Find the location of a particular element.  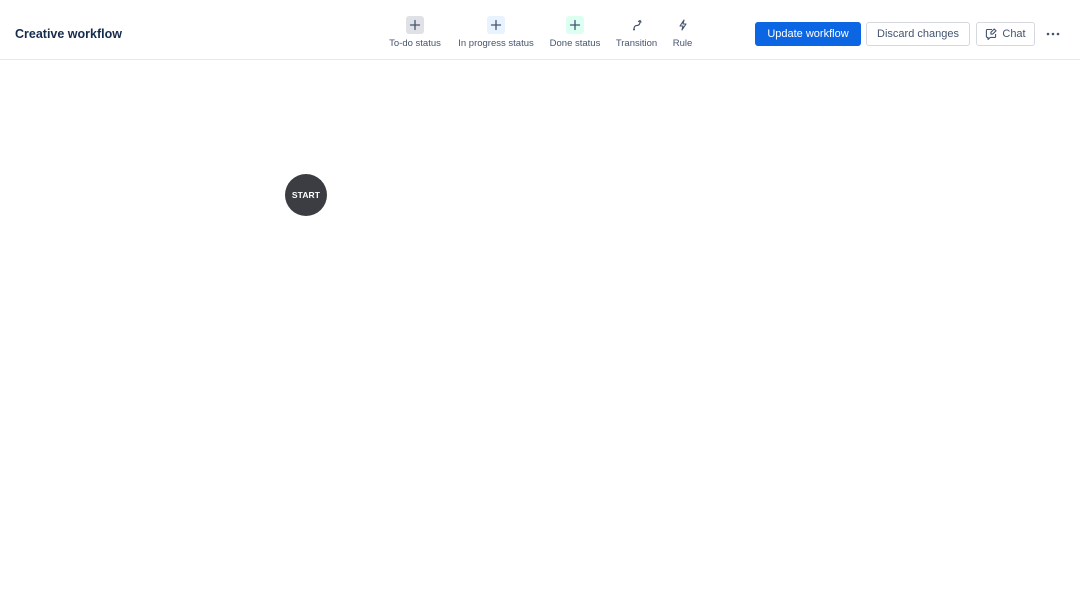

add-done-status-tool: Done status is located at coordinates (575, 35).